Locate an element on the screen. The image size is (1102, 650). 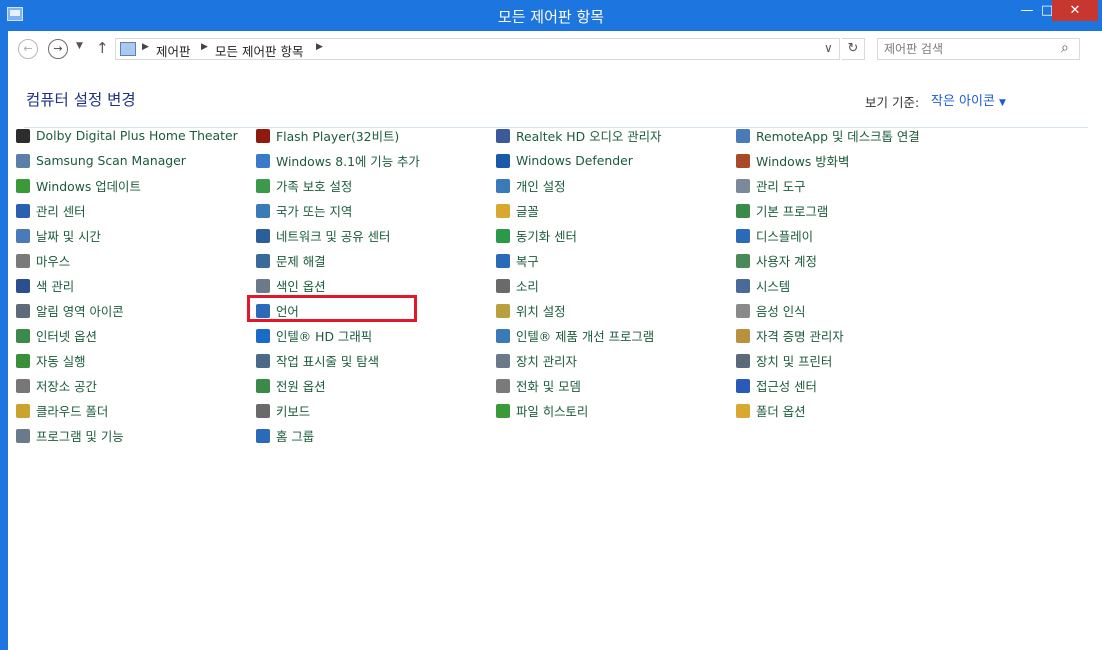
control-panel-item: 키보드 is located at coordinates (338, 410).